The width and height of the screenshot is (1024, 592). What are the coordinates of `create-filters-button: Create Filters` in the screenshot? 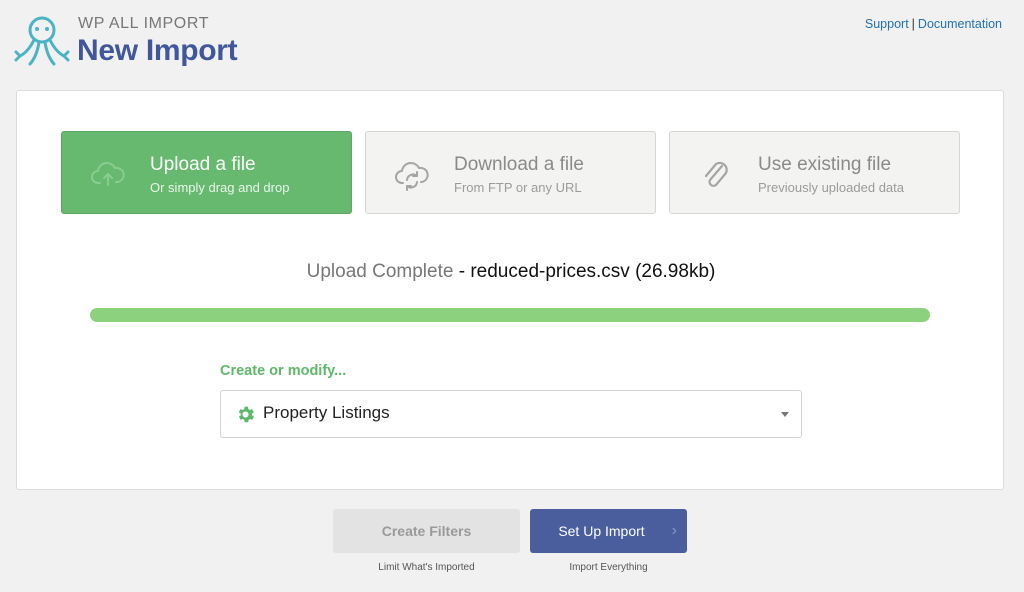 It's located at (426, 531).